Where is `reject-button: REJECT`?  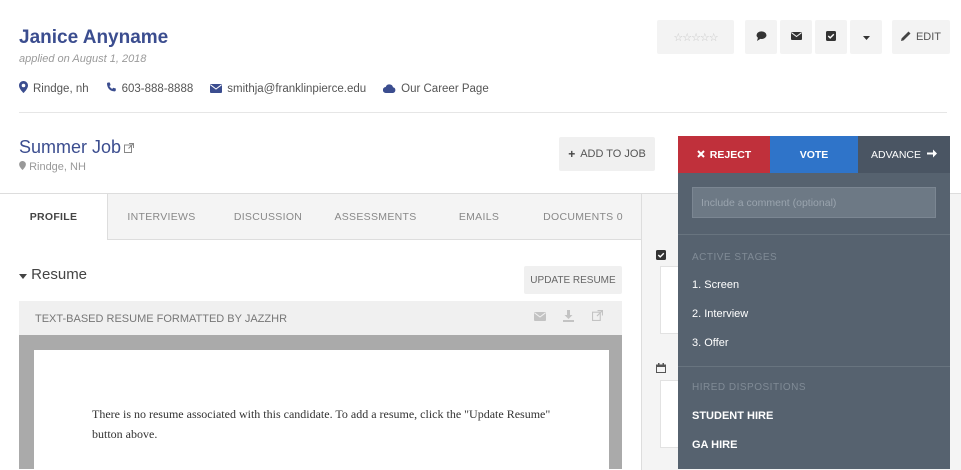 reject-button: REJECT is located at coordinates (724, 154).